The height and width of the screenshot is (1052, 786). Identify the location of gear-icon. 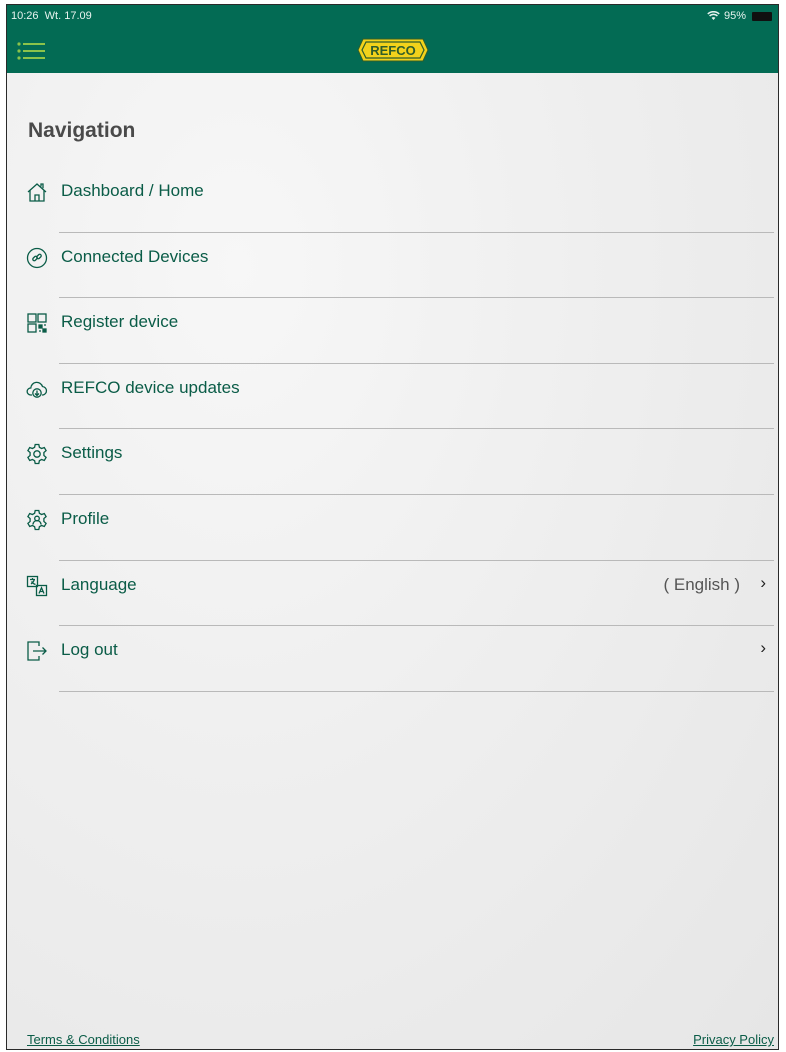
(37, 454).